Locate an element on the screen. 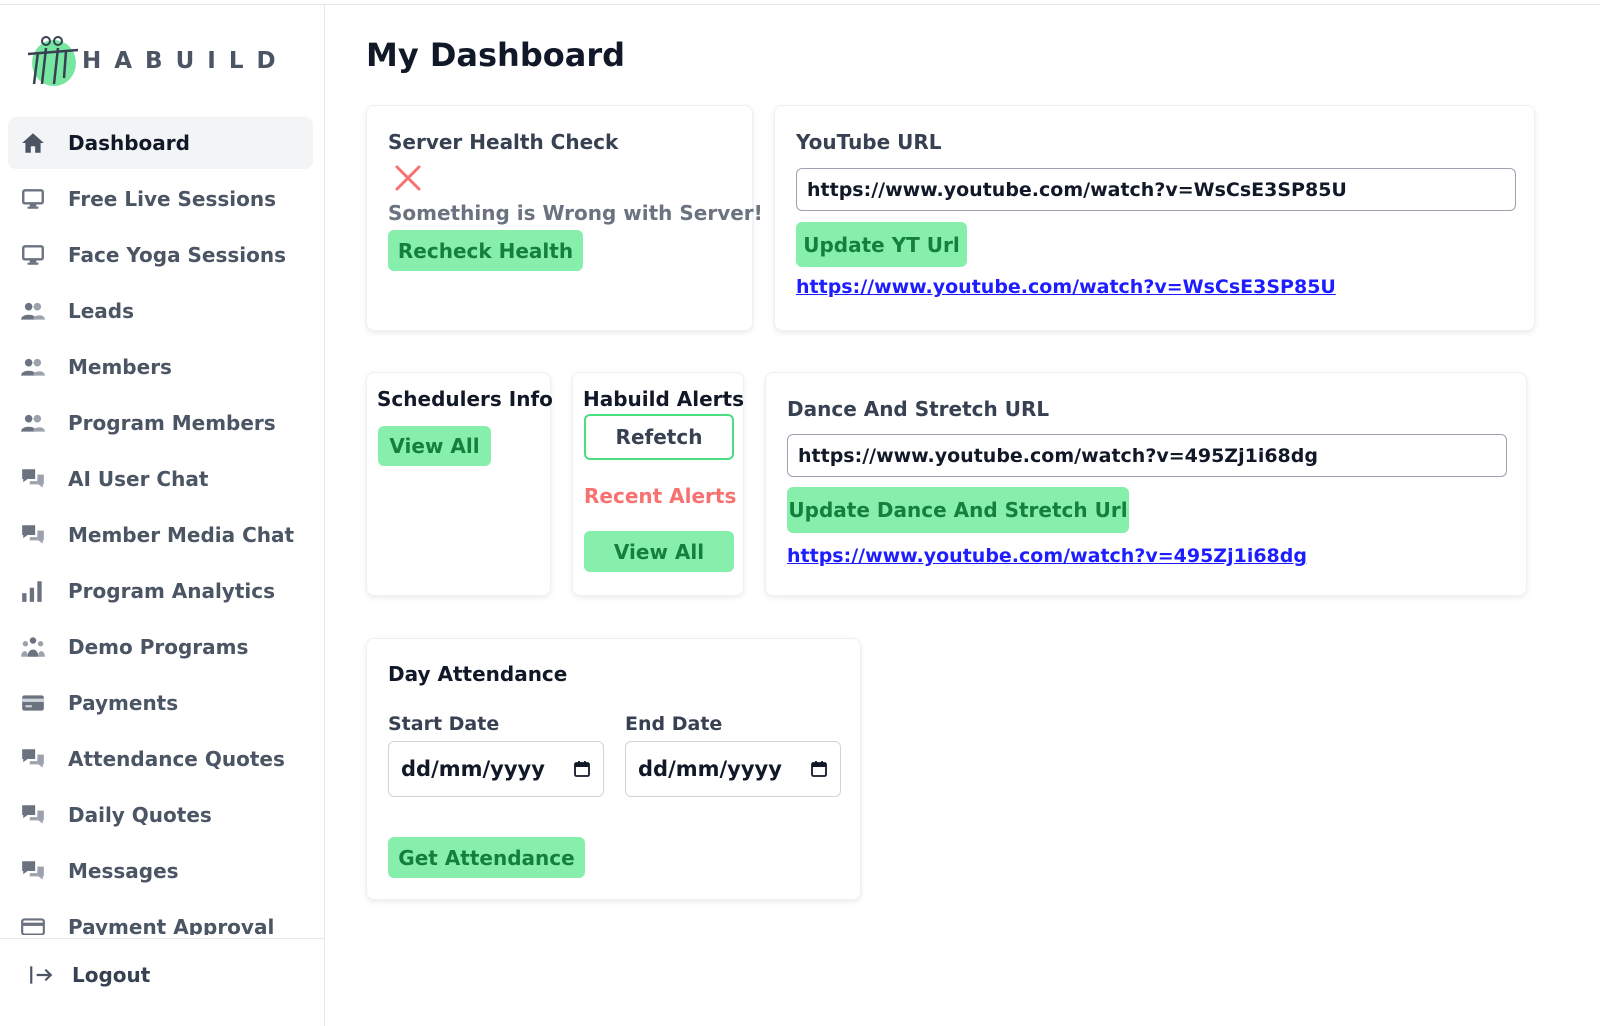 This screenshot has width=1600, height=1026. home-icon is located at coordinates (33, 143).